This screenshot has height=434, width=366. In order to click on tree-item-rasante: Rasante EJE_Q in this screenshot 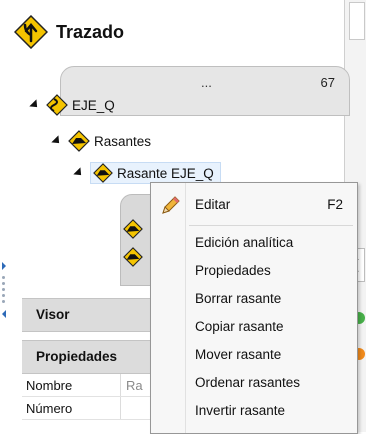, I will do `click(147, 173)`.